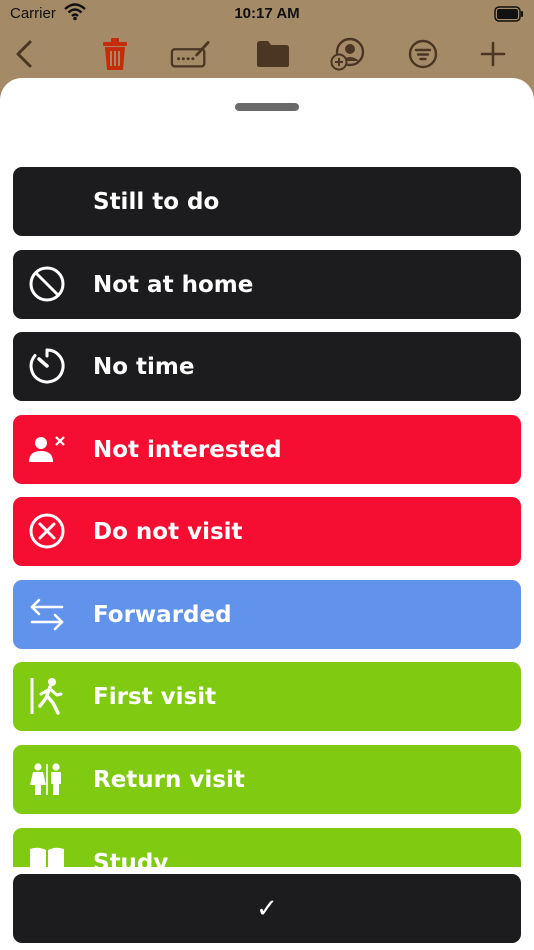 This screenshot has height=950, width=534. What do you see at coordinates (47, 696) in the screenshot?
I see `walking-person-icon` at bounding box center [47, 696].